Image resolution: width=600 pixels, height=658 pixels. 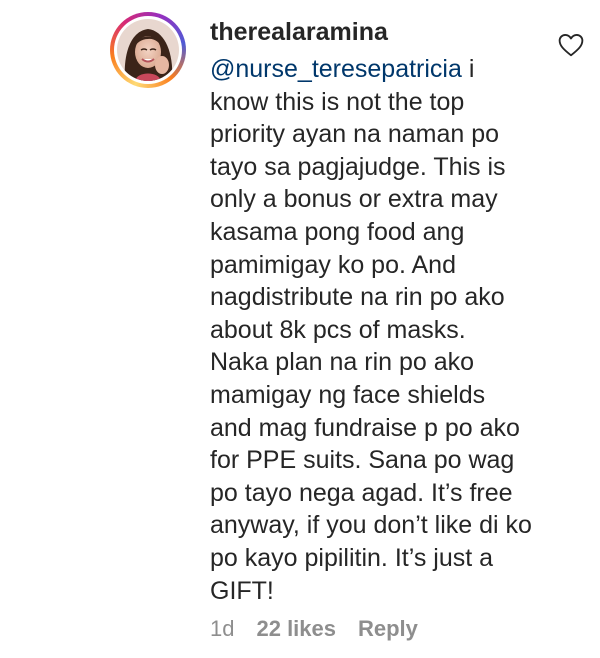 I want to click on username: therealaramina, so click(x=299, y=32).